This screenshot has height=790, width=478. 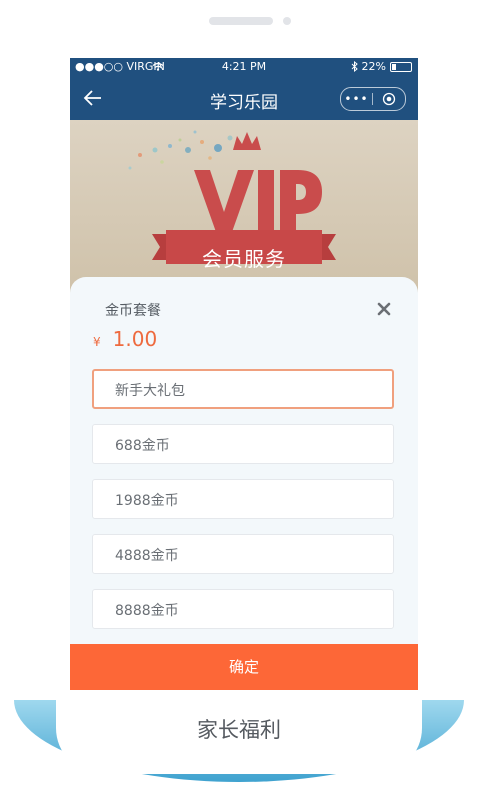 I want to click on nav-bar: 学习乐园 •••, so click(x=244, y=98).